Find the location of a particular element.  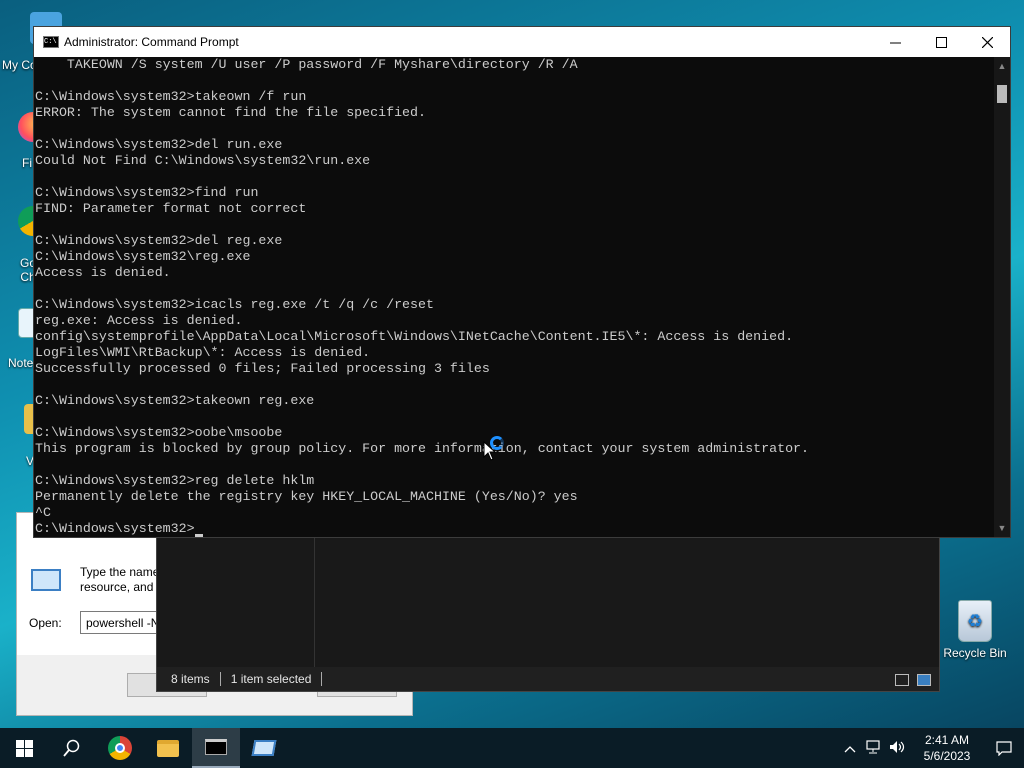

taskbar-run is located at coordinates (264, 748).